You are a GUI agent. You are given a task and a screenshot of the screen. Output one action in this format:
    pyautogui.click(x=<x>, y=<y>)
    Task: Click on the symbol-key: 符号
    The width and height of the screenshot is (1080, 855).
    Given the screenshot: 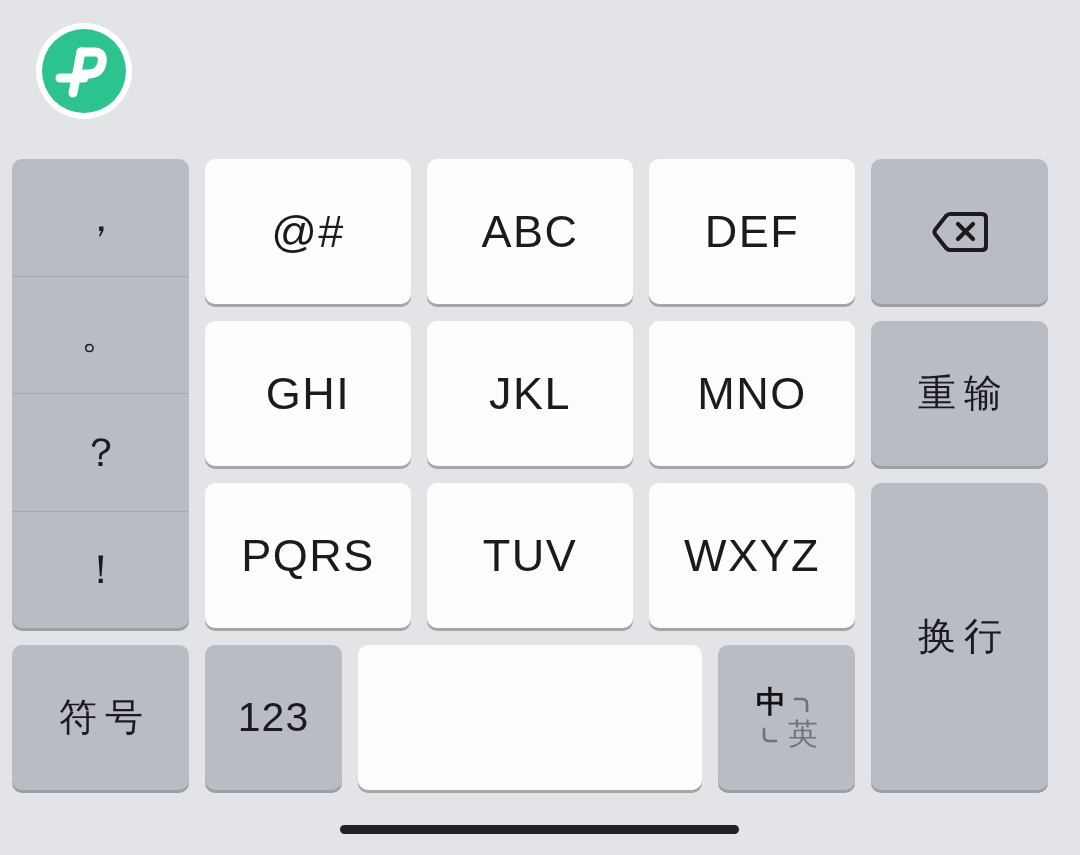 What is the action you would take?
    pyautogui.click(x=100, y=717)
    